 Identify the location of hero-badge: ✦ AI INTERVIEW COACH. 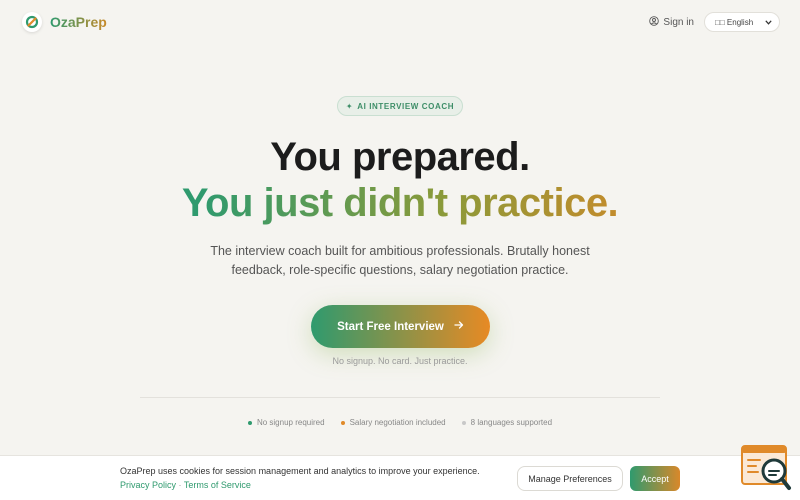
(400, 106).